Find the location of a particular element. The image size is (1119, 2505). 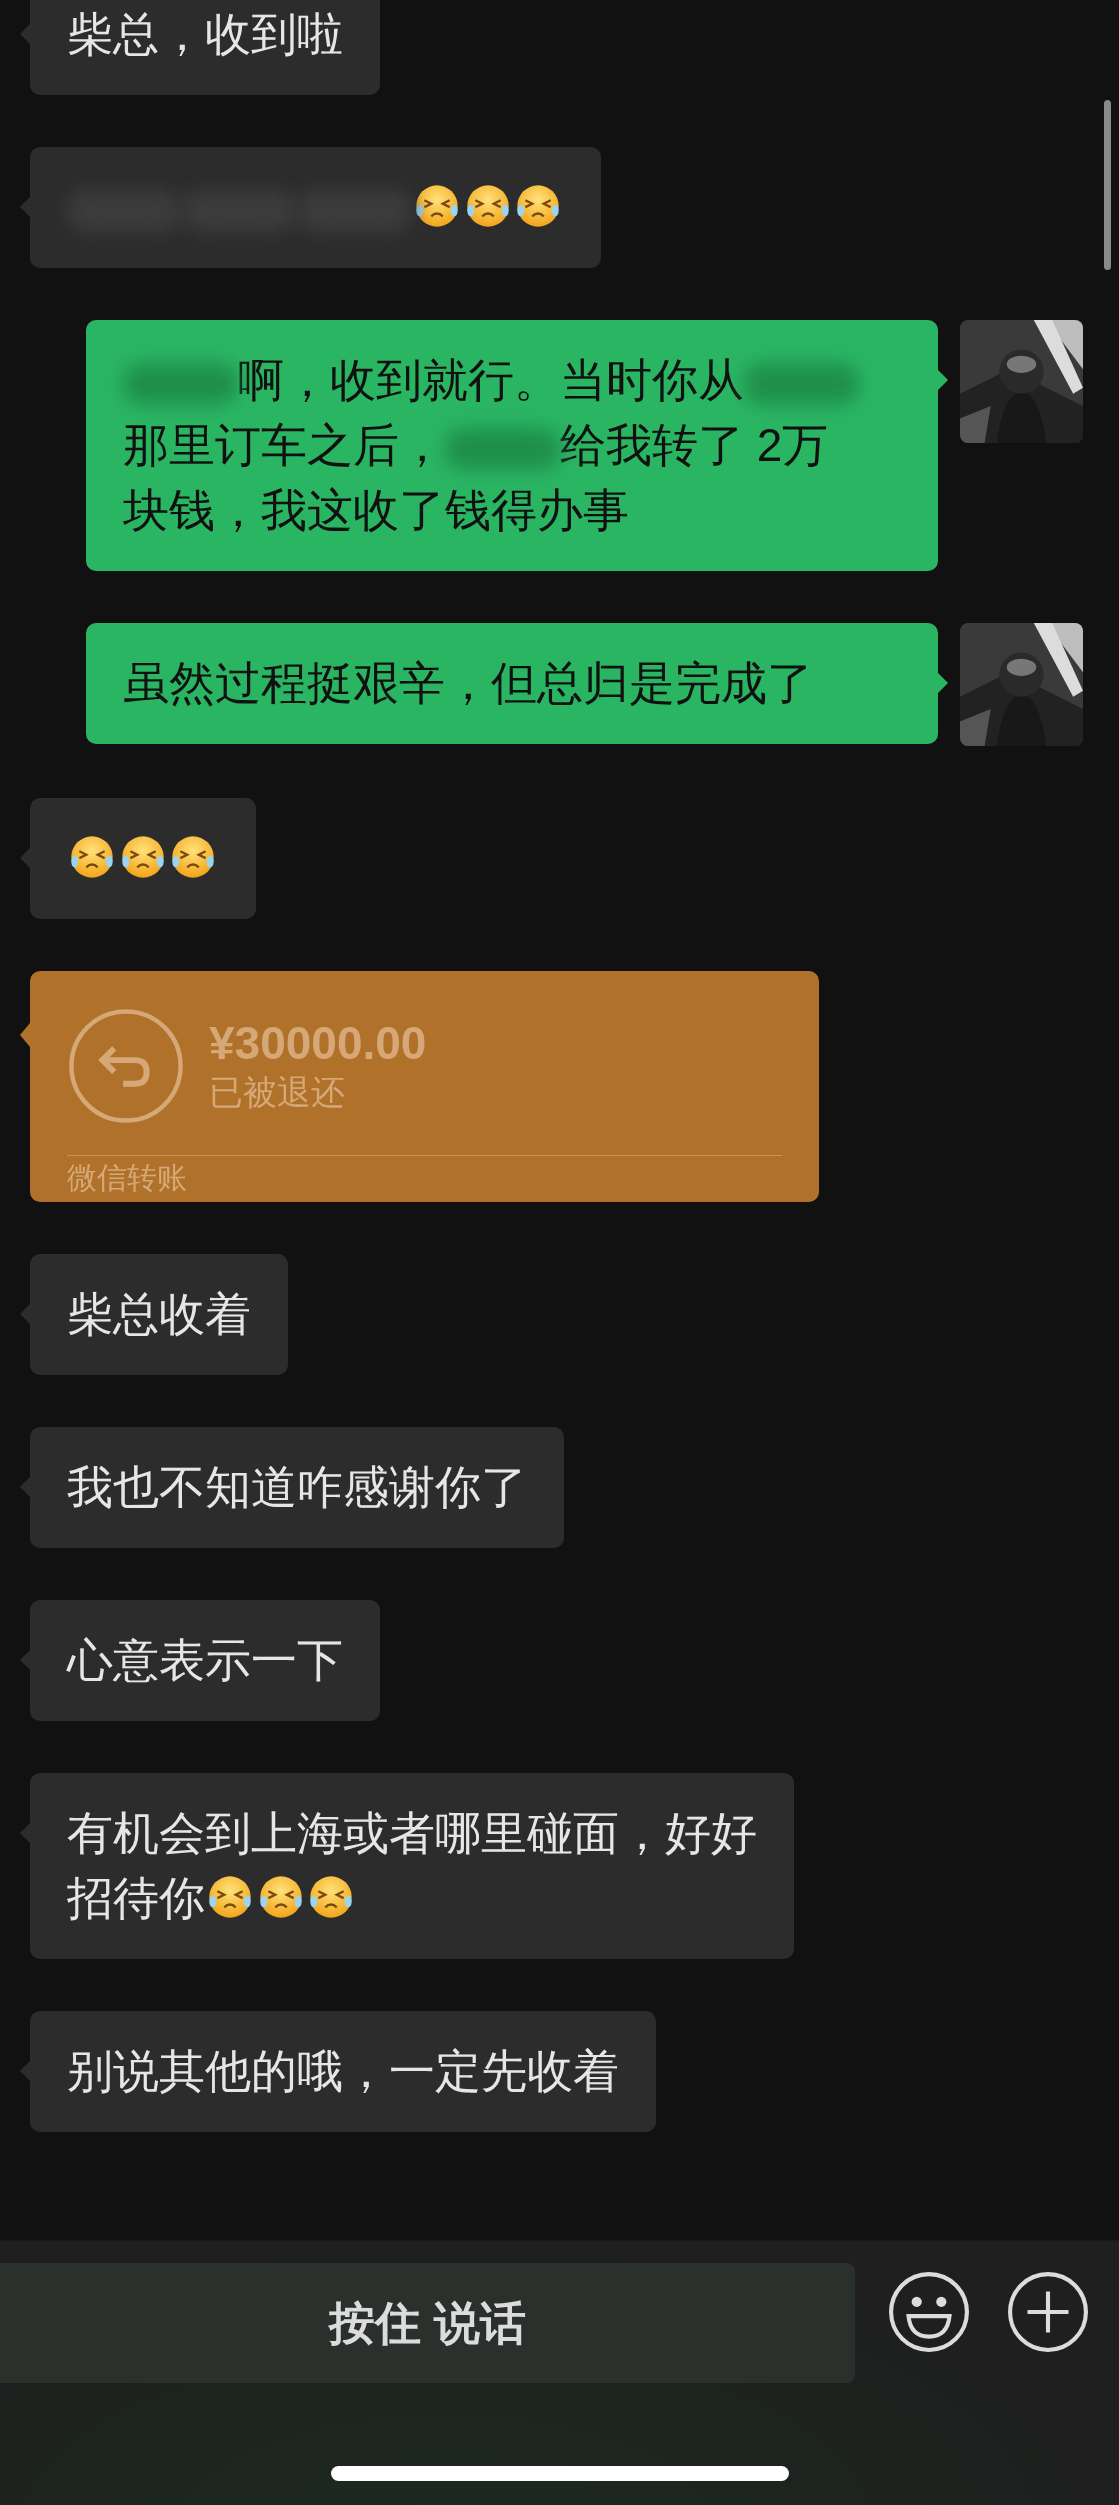

message-text: 那里订车之后， is located at coordinates (284, 445).